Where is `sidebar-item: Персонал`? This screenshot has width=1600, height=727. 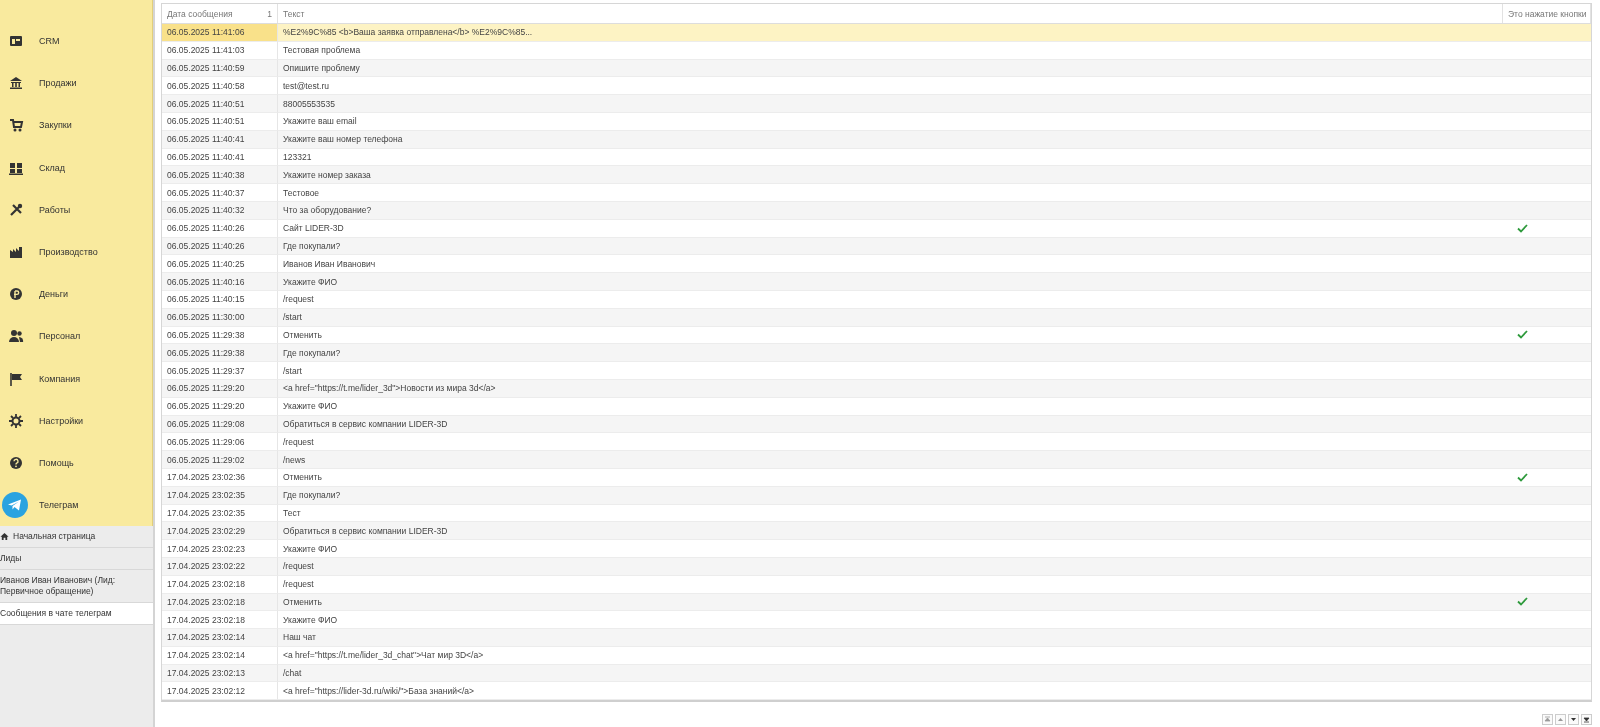 sidebar-item: Персонал is located at coordinates (76, 336).